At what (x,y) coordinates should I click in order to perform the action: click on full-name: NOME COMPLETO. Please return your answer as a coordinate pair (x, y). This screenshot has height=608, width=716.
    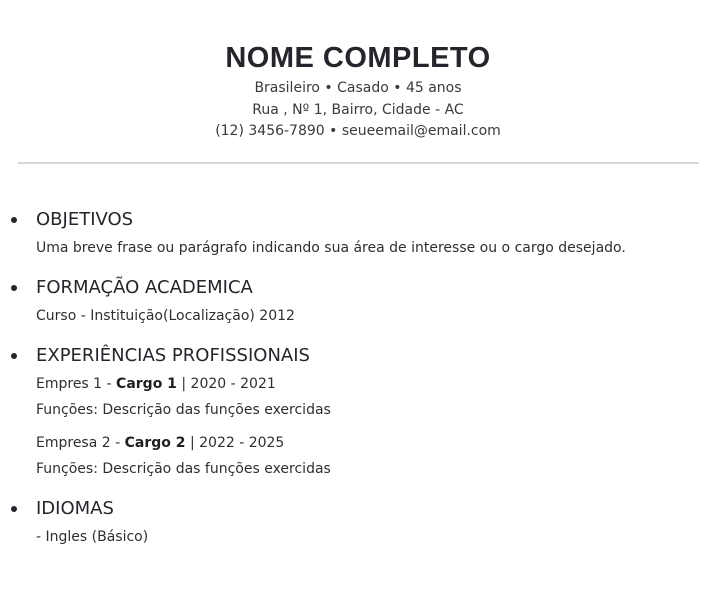
    Looking at the image, I should click on (358, 58).